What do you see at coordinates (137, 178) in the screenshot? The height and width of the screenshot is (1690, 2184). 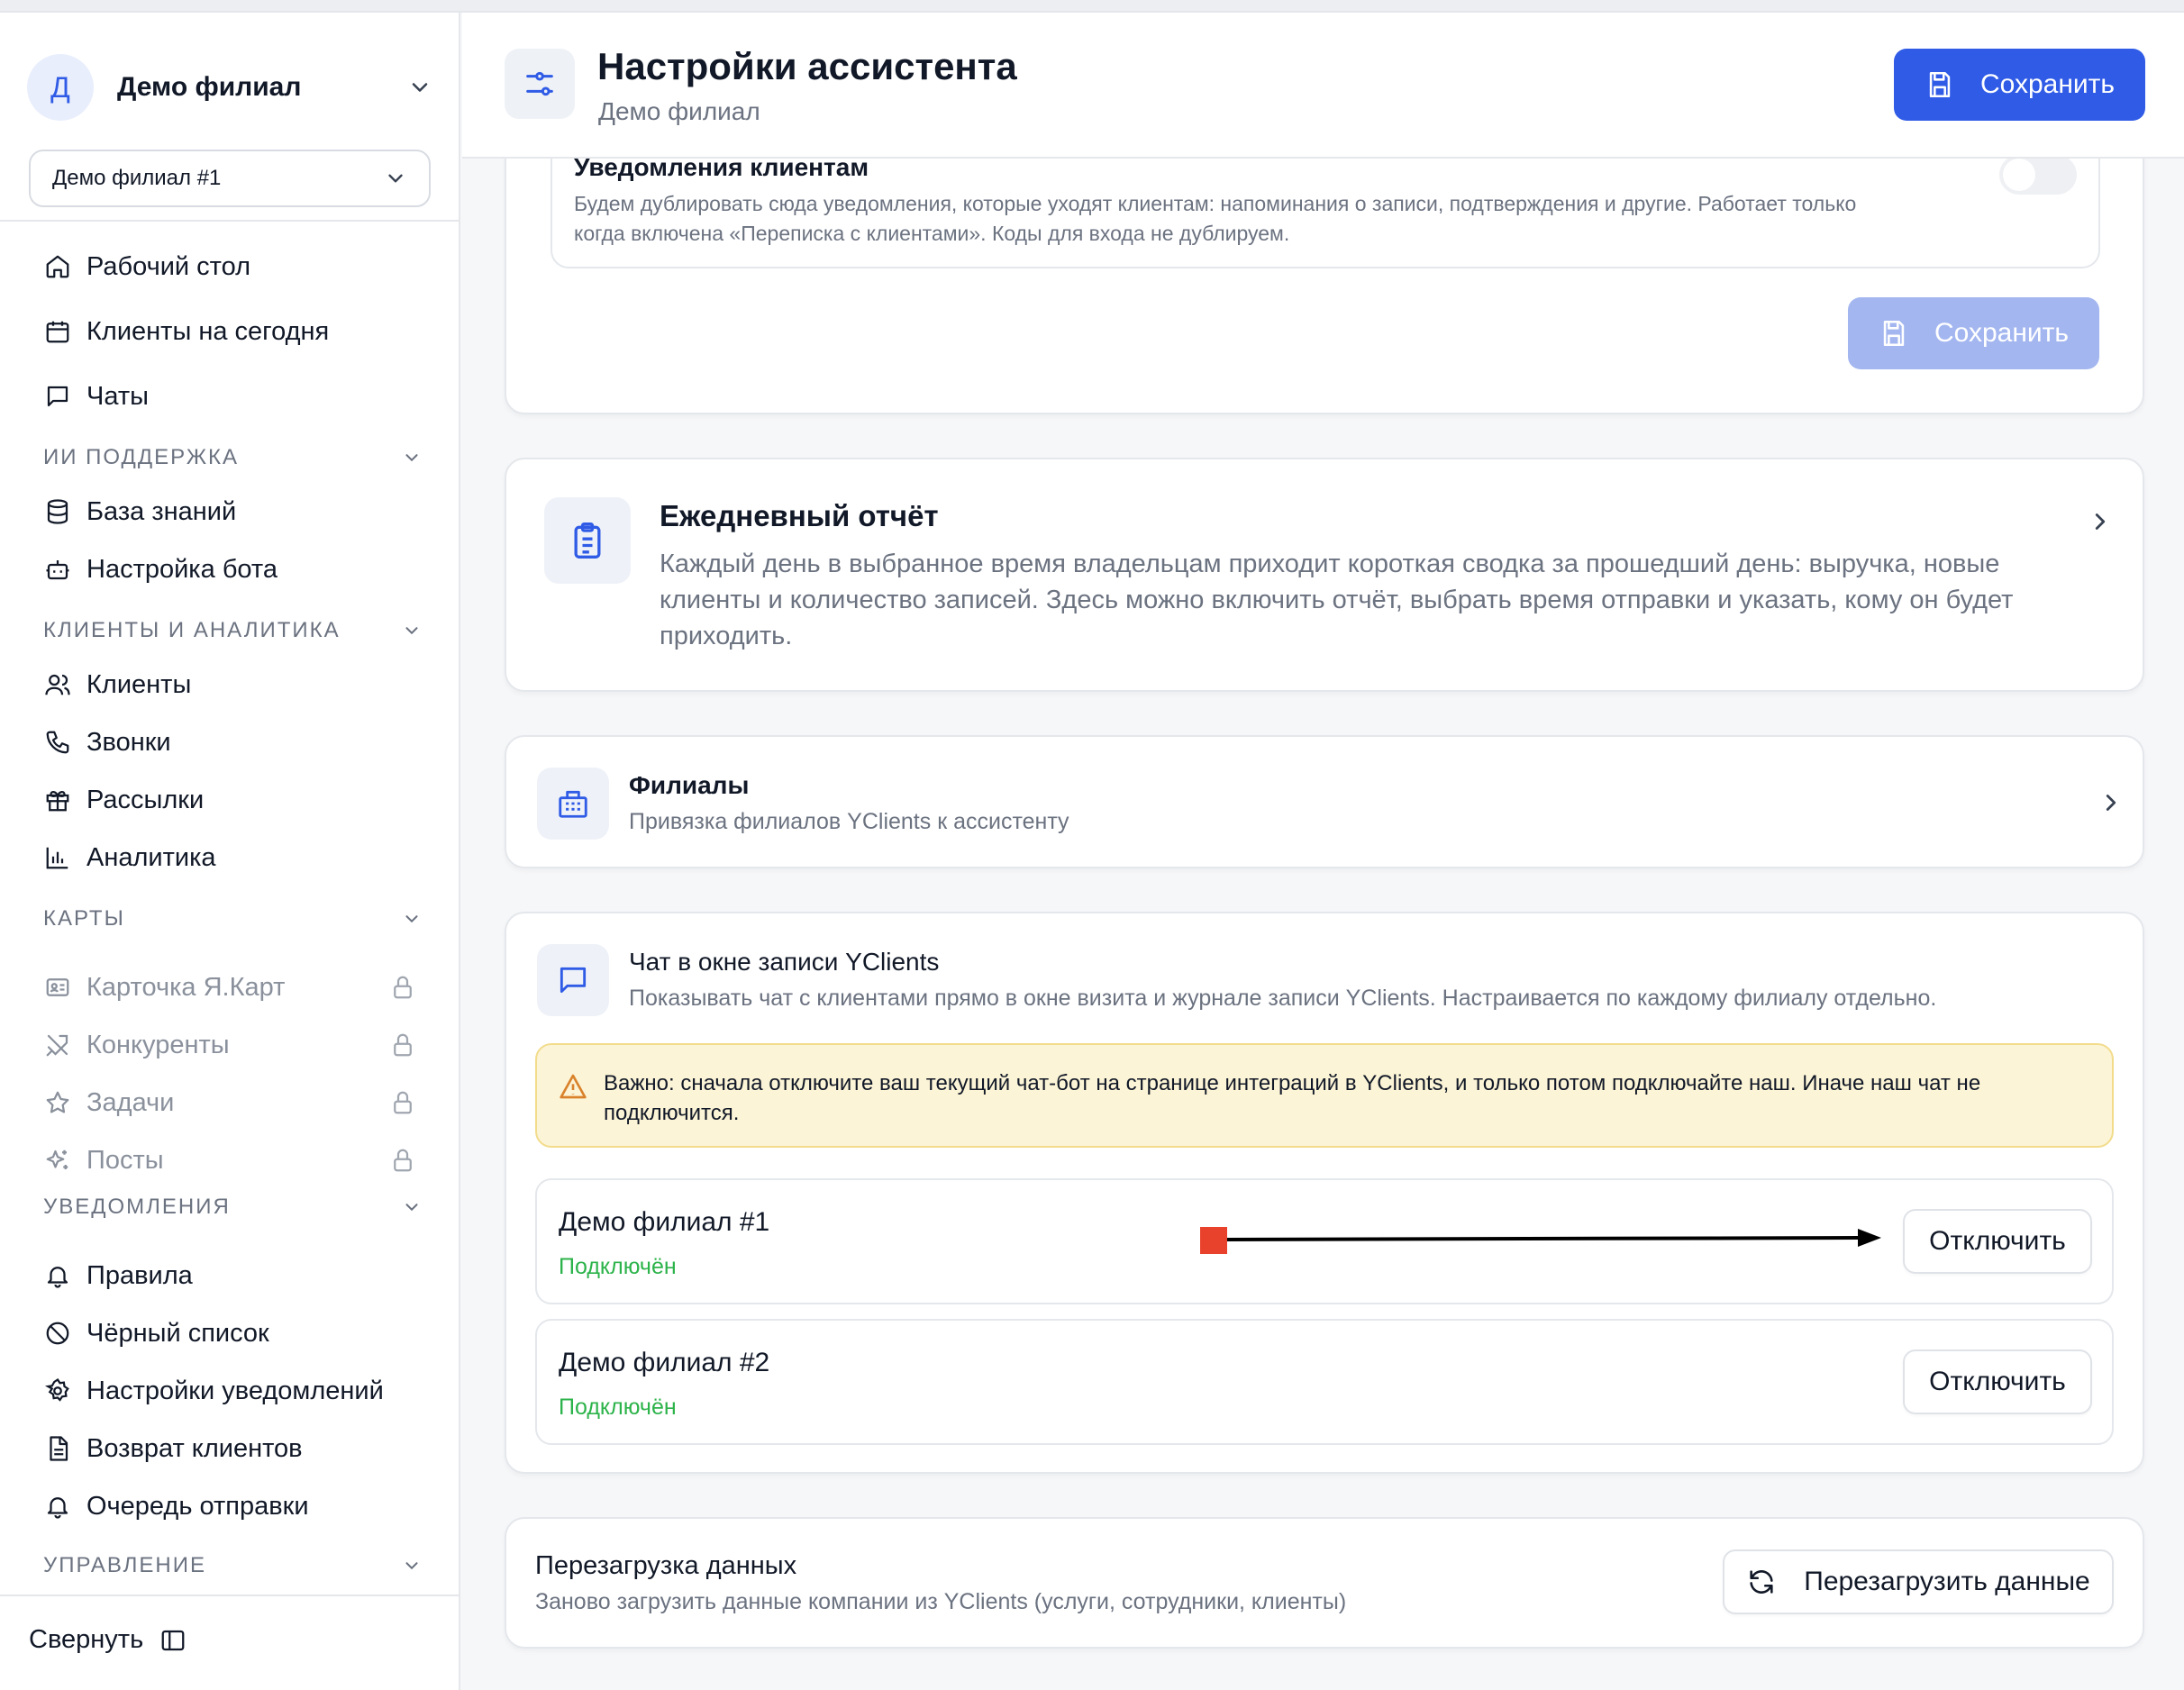 I see `branch-select-value: Демо филиал #1` at bounding box center [137, 178].